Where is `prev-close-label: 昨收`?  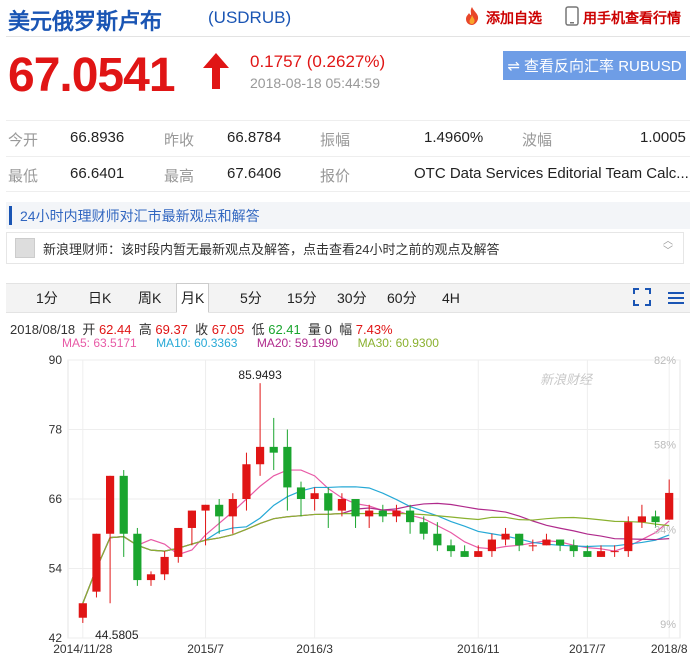 prev-close-label: 昨收 is located at coordinates (179, 140).